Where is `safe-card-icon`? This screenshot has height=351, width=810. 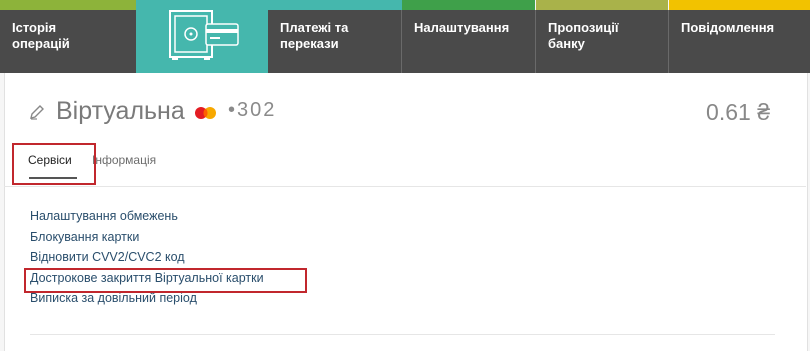
safe-card-icon is located at coordinates (204, 35).